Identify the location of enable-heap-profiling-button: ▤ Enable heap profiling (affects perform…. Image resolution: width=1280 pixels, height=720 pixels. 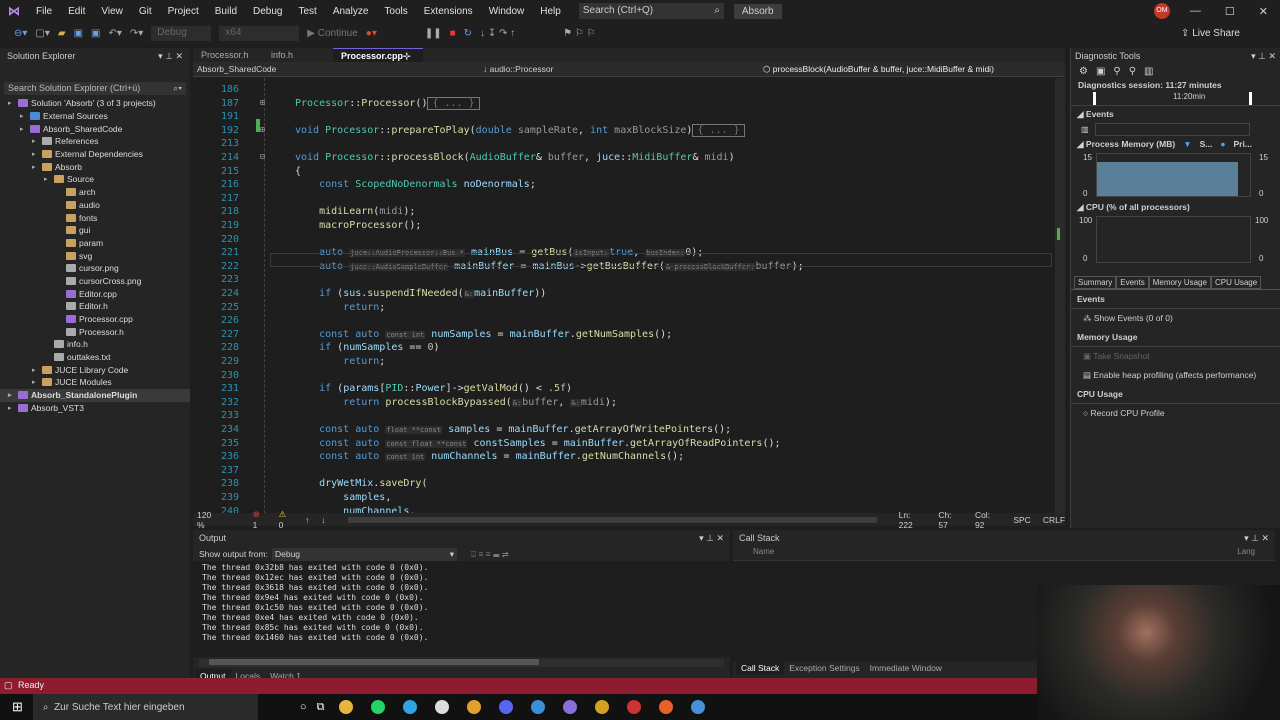
(1175, 375).